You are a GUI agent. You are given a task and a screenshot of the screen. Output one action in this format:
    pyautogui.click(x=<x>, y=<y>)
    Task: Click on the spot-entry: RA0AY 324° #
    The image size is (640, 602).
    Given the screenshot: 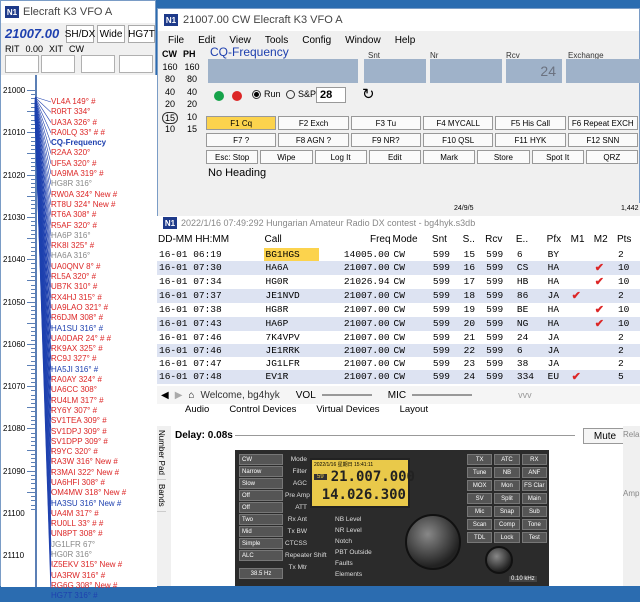 What is the action you would take?
    pyautogui.click(x=88, y=380)
    